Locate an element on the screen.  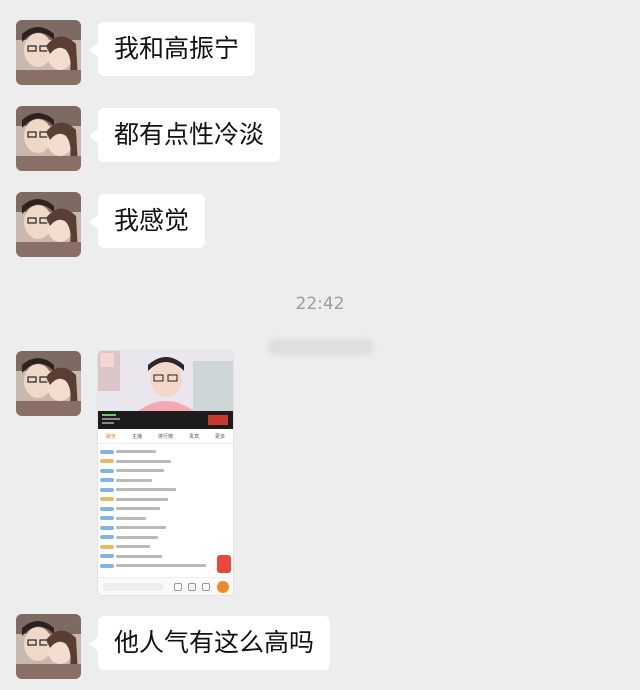
stream-tab: 贵宾 is located at coordinates (193, 436).